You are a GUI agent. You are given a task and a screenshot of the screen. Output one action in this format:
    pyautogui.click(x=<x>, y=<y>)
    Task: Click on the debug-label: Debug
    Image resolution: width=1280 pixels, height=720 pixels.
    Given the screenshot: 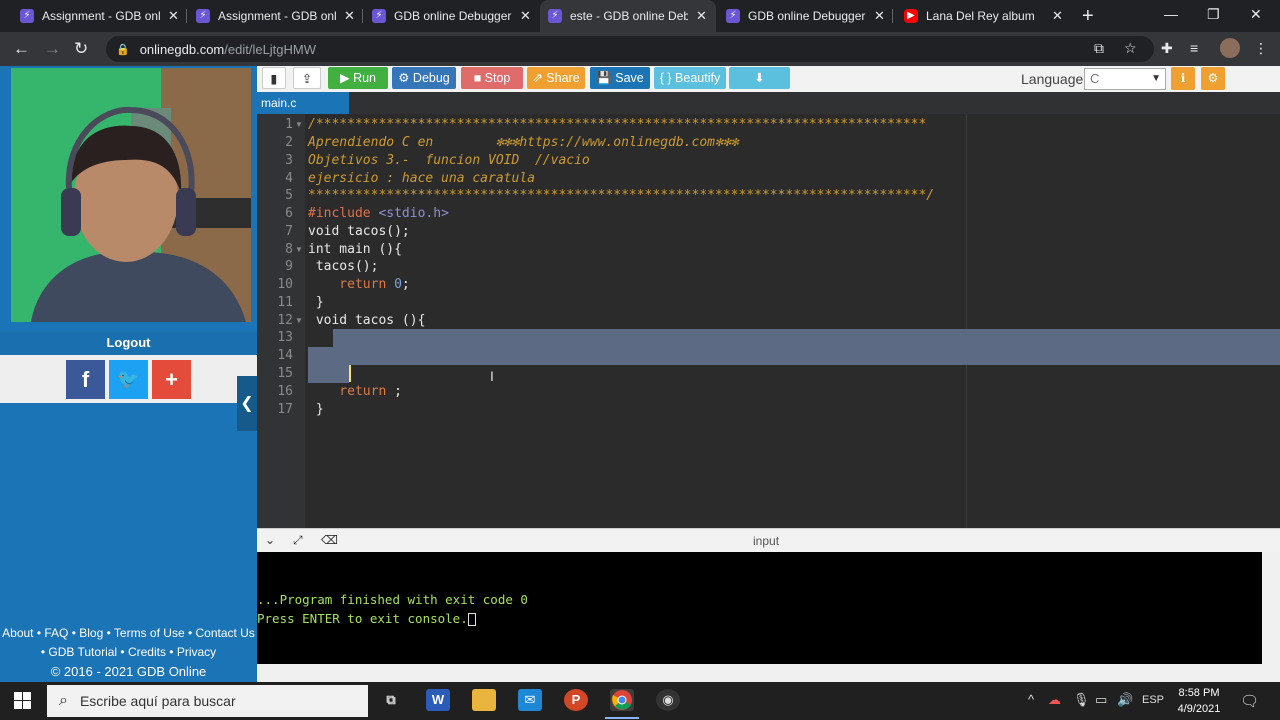 What is the action you would take?
    pyautogui.click(x=431, y=78)
    